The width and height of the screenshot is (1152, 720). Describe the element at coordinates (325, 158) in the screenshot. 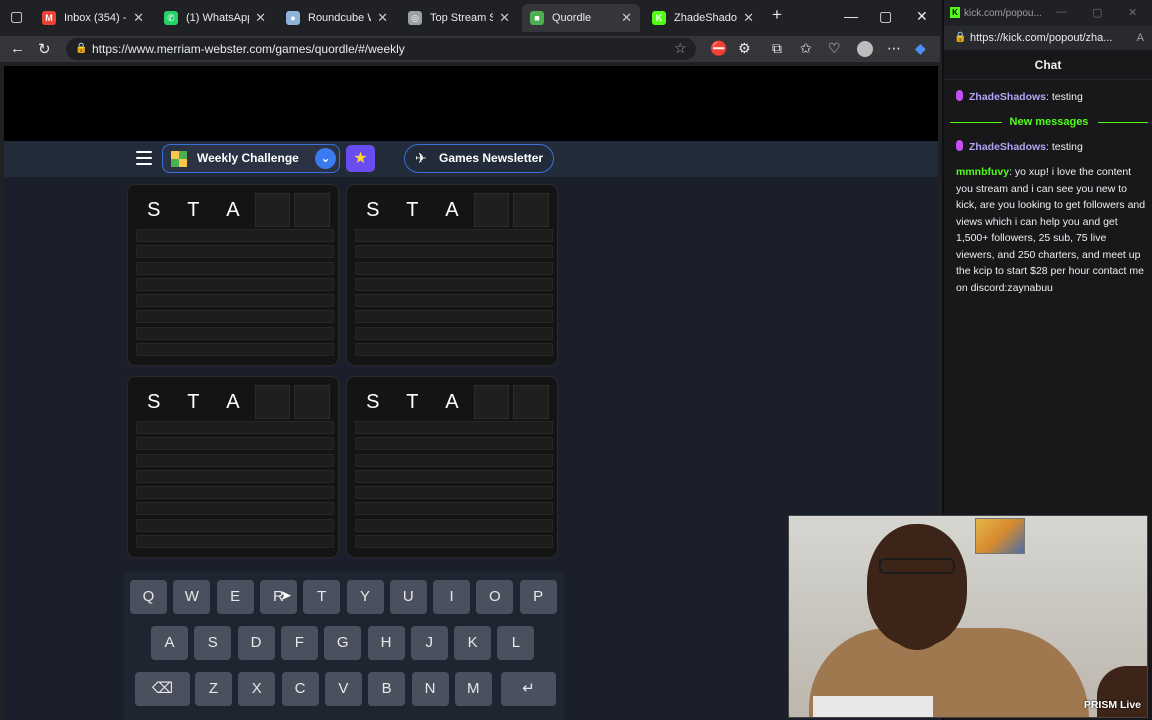

I see `chevron-down-icon: ⌄` at that location.